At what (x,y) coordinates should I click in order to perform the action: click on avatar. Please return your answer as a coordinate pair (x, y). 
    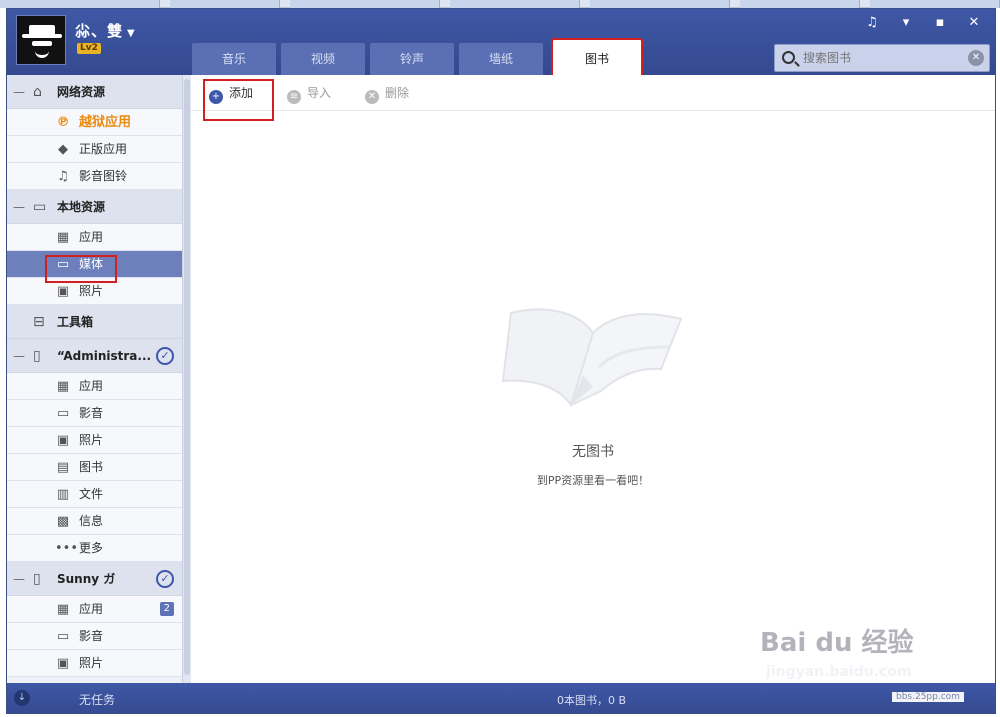
    Looking at the image, I should click on (41, 40).